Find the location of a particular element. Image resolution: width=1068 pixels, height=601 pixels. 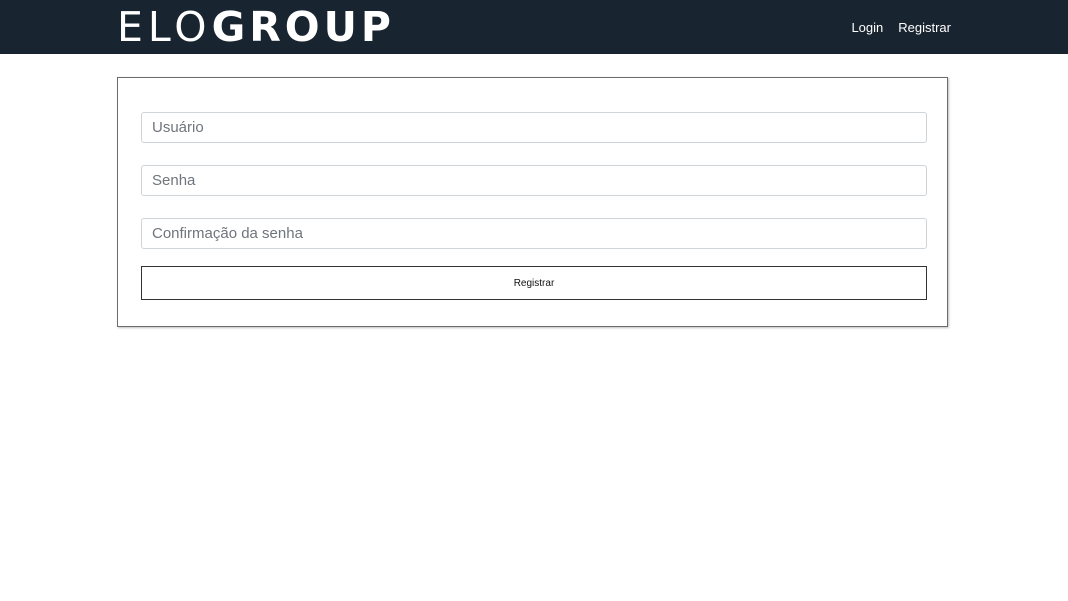

password-input is located at coordinates (534, 180).